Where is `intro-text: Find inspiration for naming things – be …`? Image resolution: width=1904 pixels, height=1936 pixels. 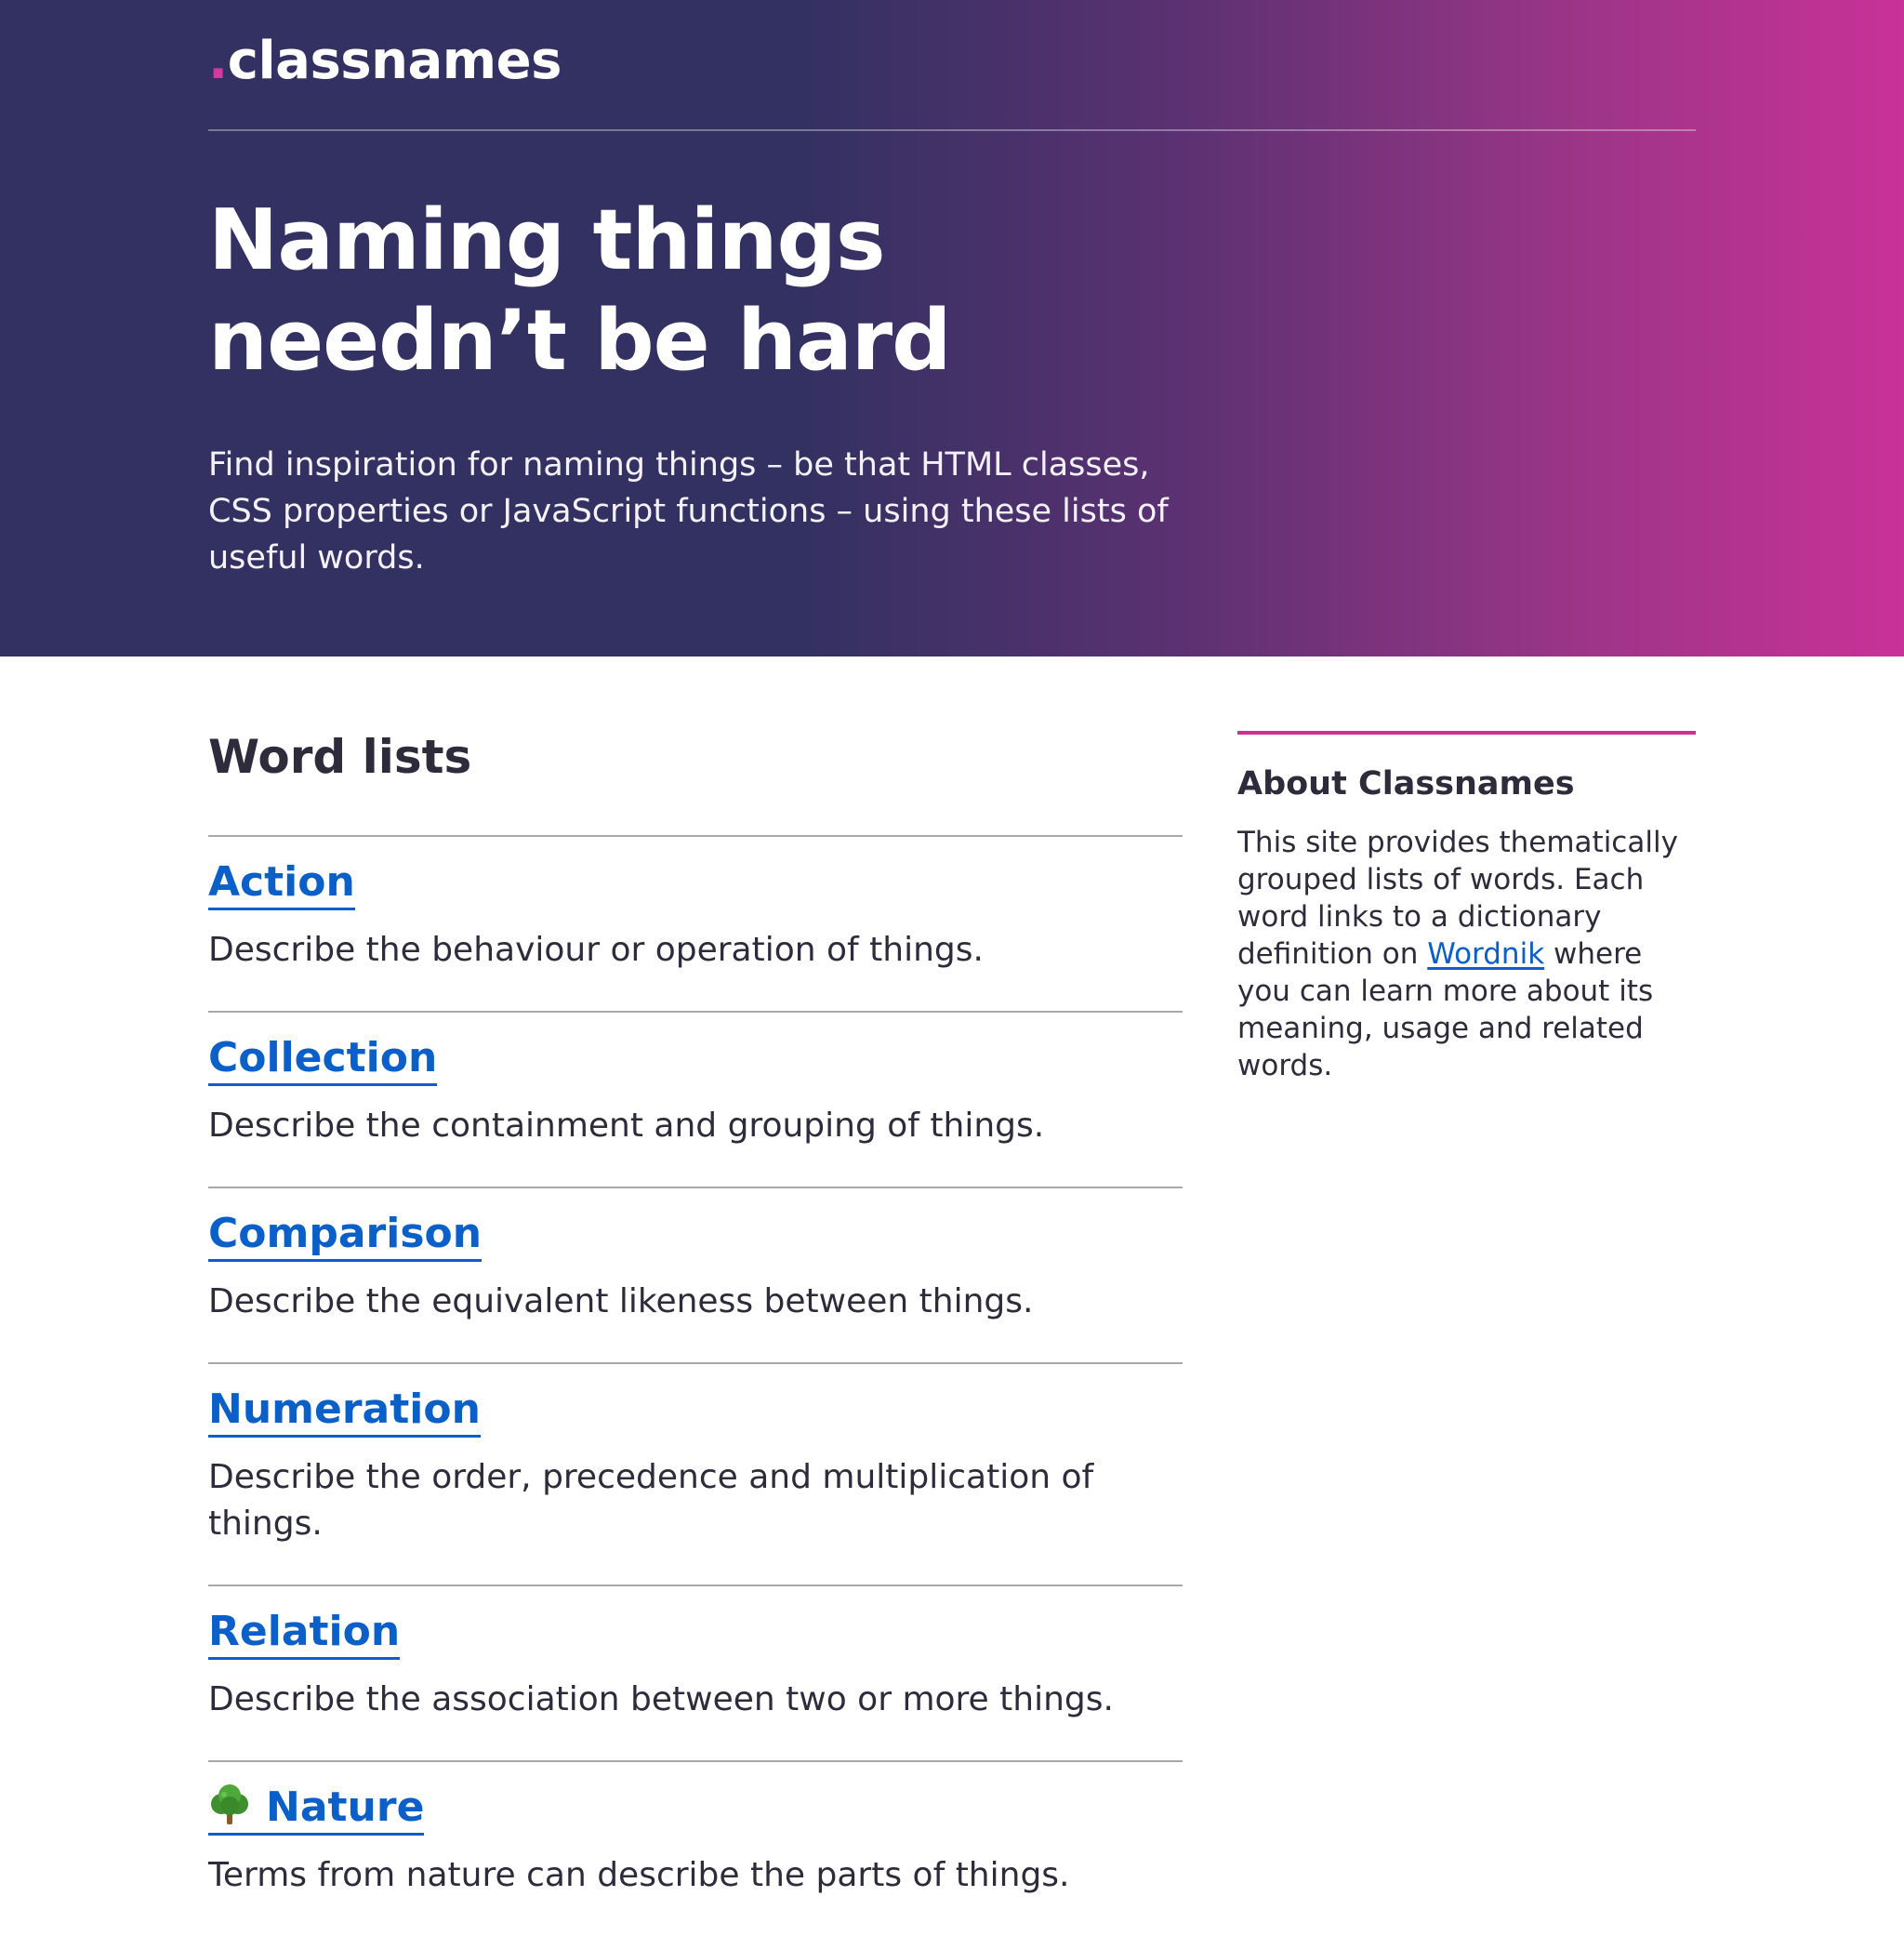
intro-text: Find inspiration for naming things – be … is located at coordinates (688, 511).